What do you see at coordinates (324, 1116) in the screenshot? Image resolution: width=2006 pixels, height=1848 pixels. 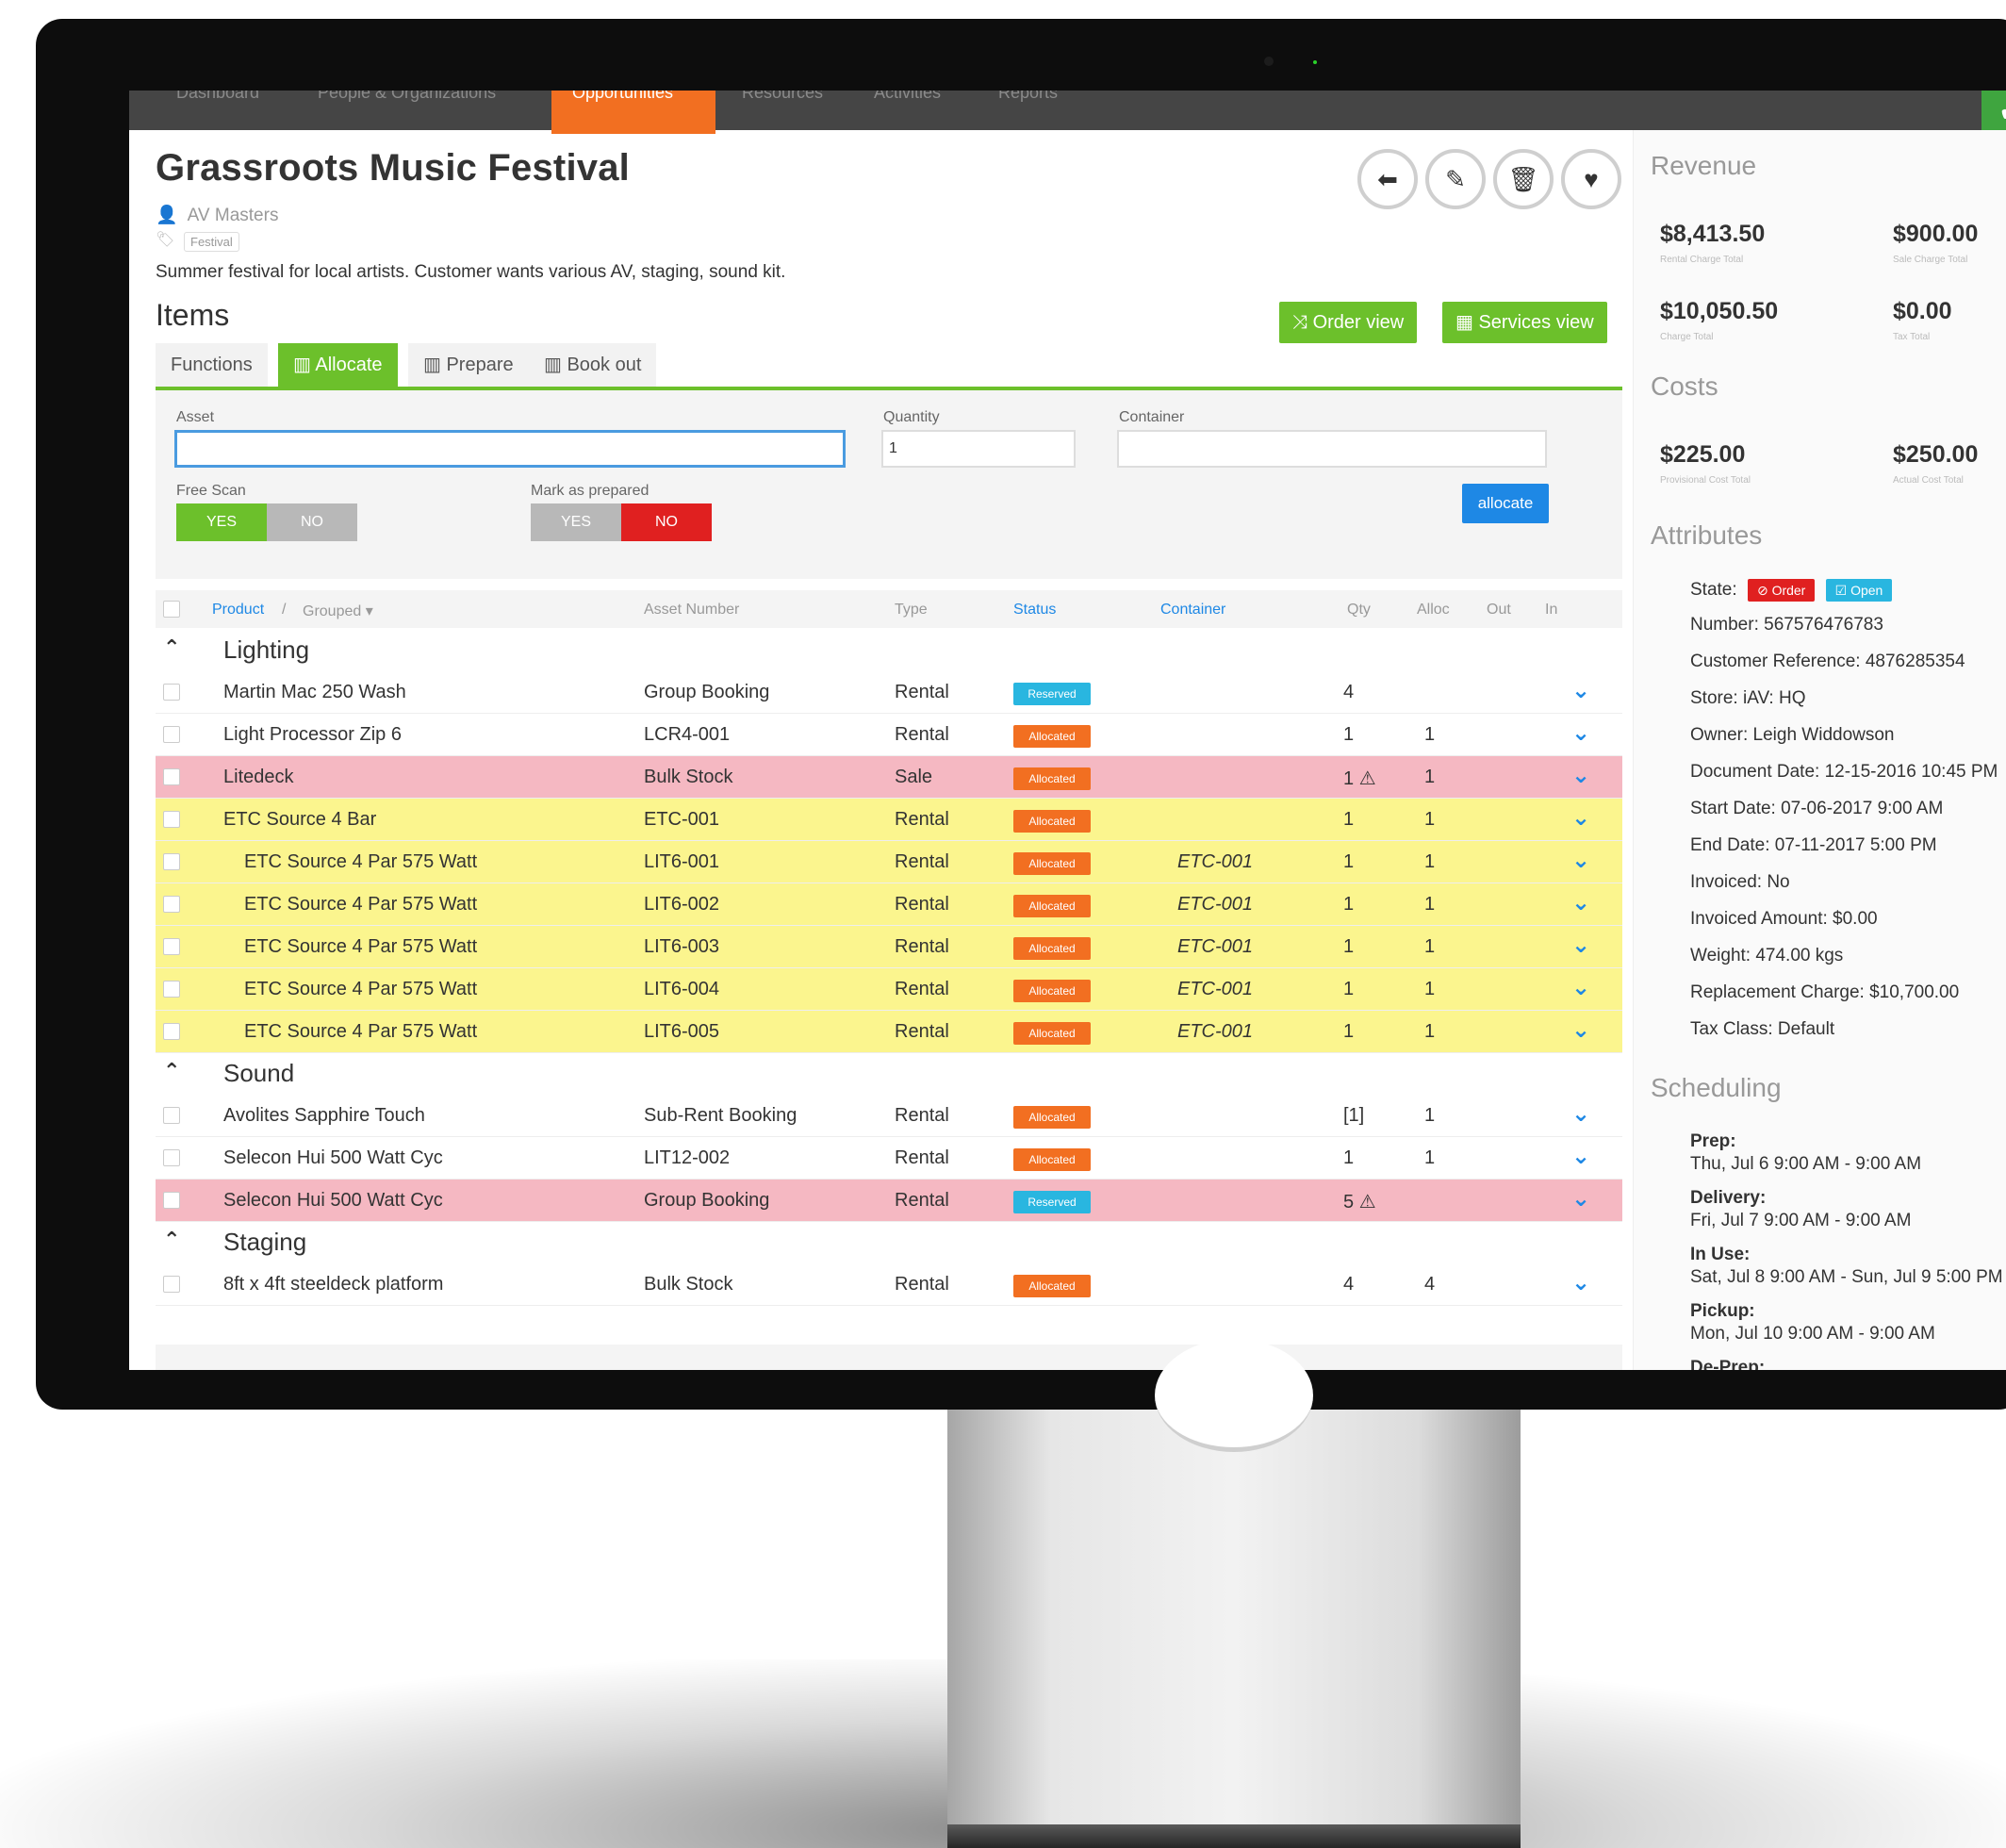 I see `product-name: Avolites Sapphire Touch` at bounding box center [324, 1116].